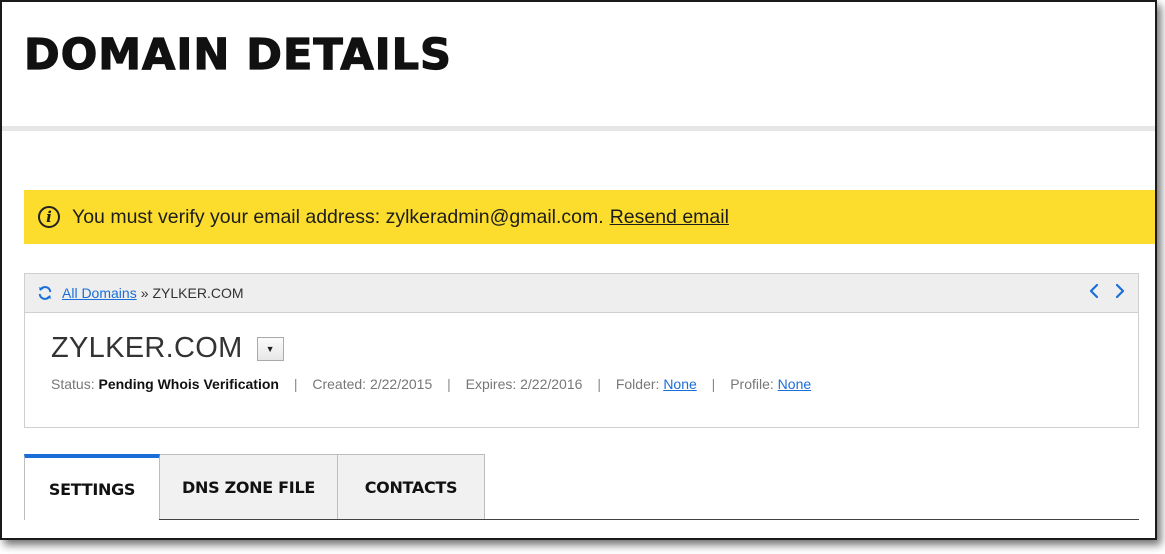  Describe the element at coordinates (237, 54) in the screenshot. I see `page-title: DOMAIN DETAILS` at that location.